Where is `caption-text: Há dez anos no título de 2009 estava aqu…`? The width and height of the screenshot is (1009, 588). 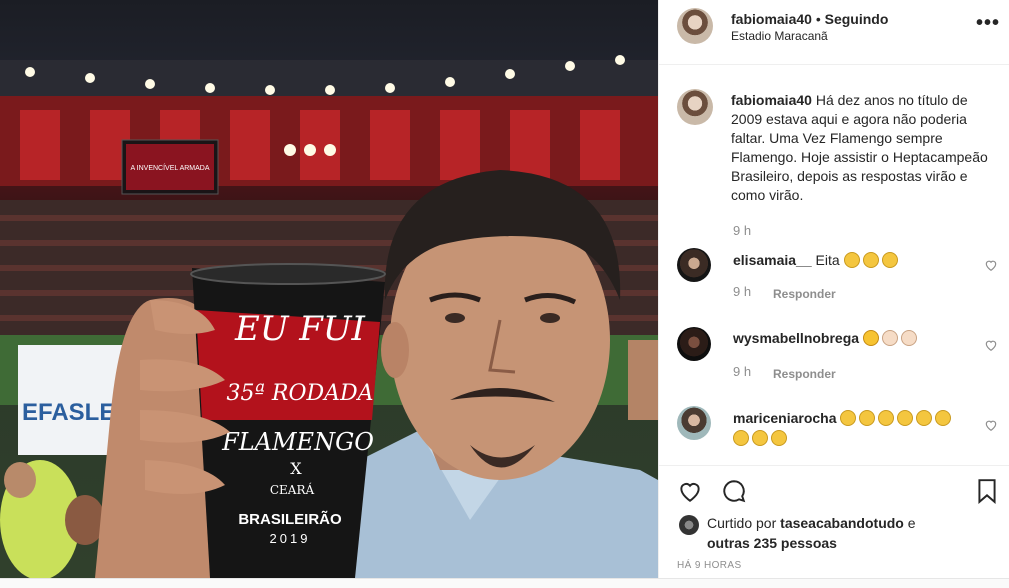
caption-text: Há dez anos no título de 2009 estava aqu… is located at coordinates (859, 147).